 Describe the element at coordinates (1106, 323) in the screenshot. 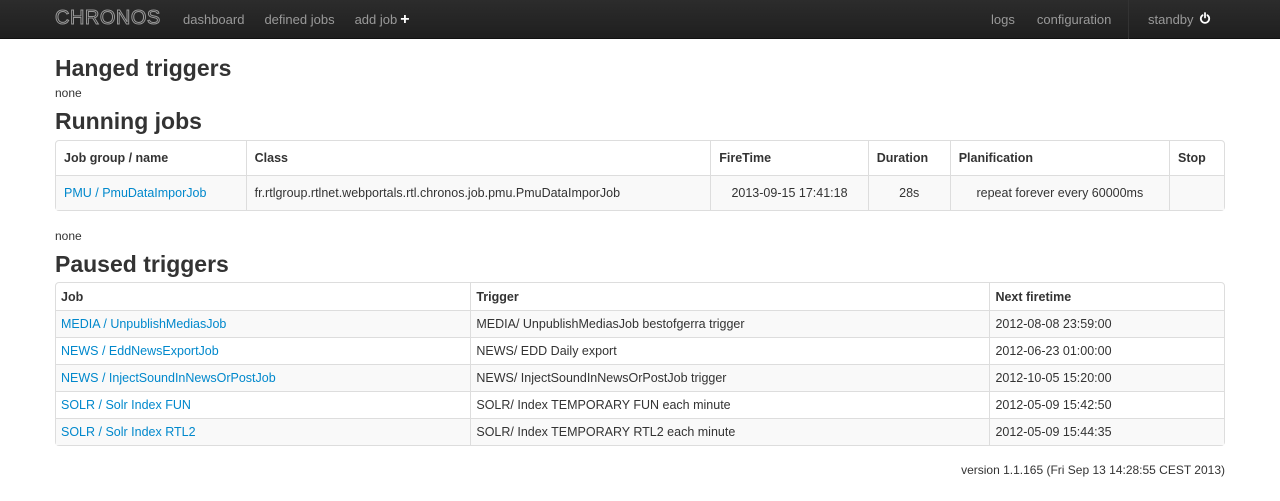

I see `next-firetime-cell: 2012-08-08 23:59:00` at that location.